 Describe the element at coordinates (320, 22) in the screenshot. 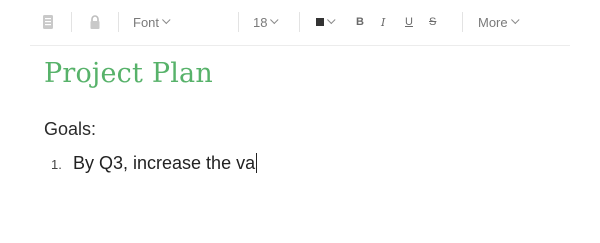

I see `color-swatch-icon` at that location.